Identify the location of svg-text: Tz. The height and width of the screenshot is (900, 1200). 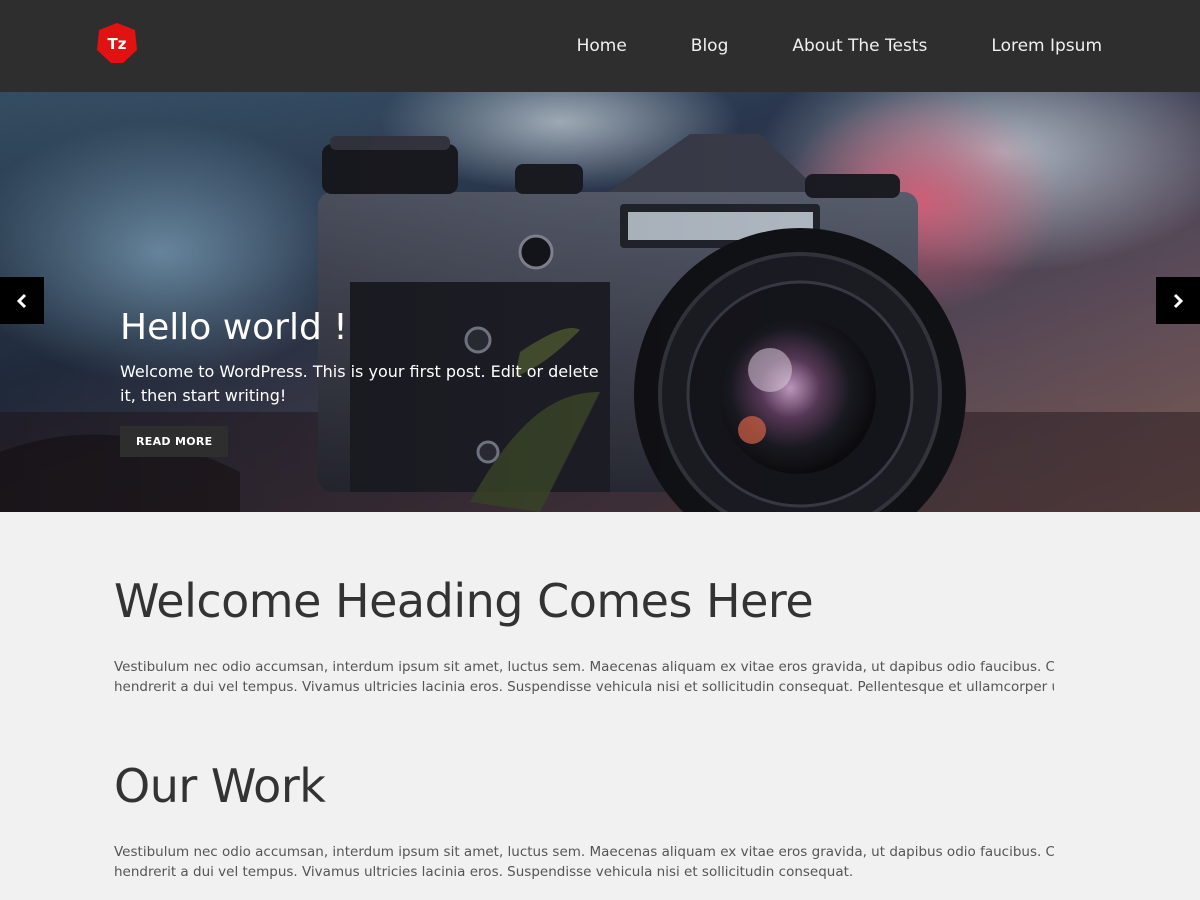
(117, 44).